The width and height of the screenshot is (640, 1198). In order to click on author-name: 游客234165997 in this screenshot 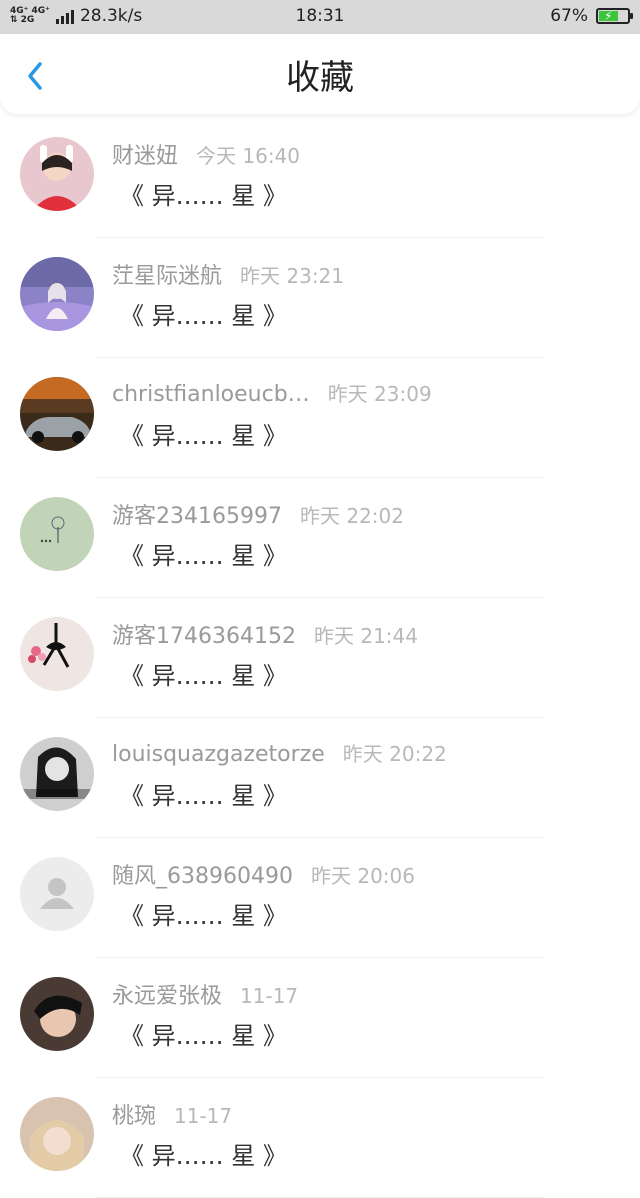, I will do `click(197, 516)`.